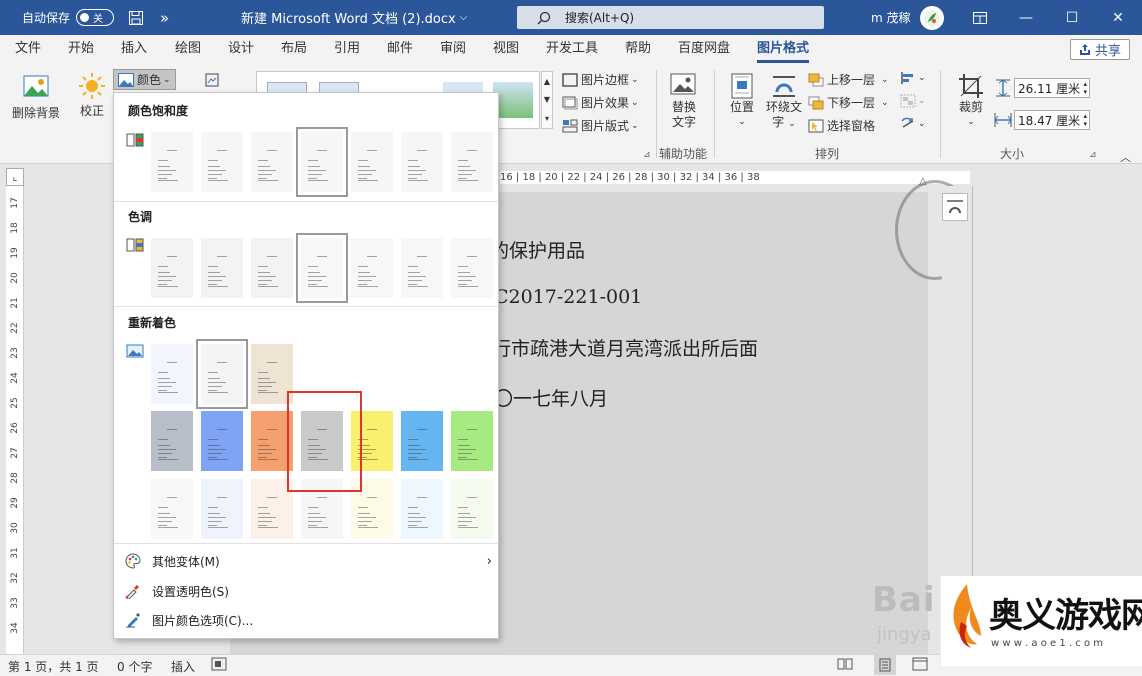 Image resolution: width=1142 pixels, height=676 pixels. I want to click on tab-view: 视图, so click(506, 49).